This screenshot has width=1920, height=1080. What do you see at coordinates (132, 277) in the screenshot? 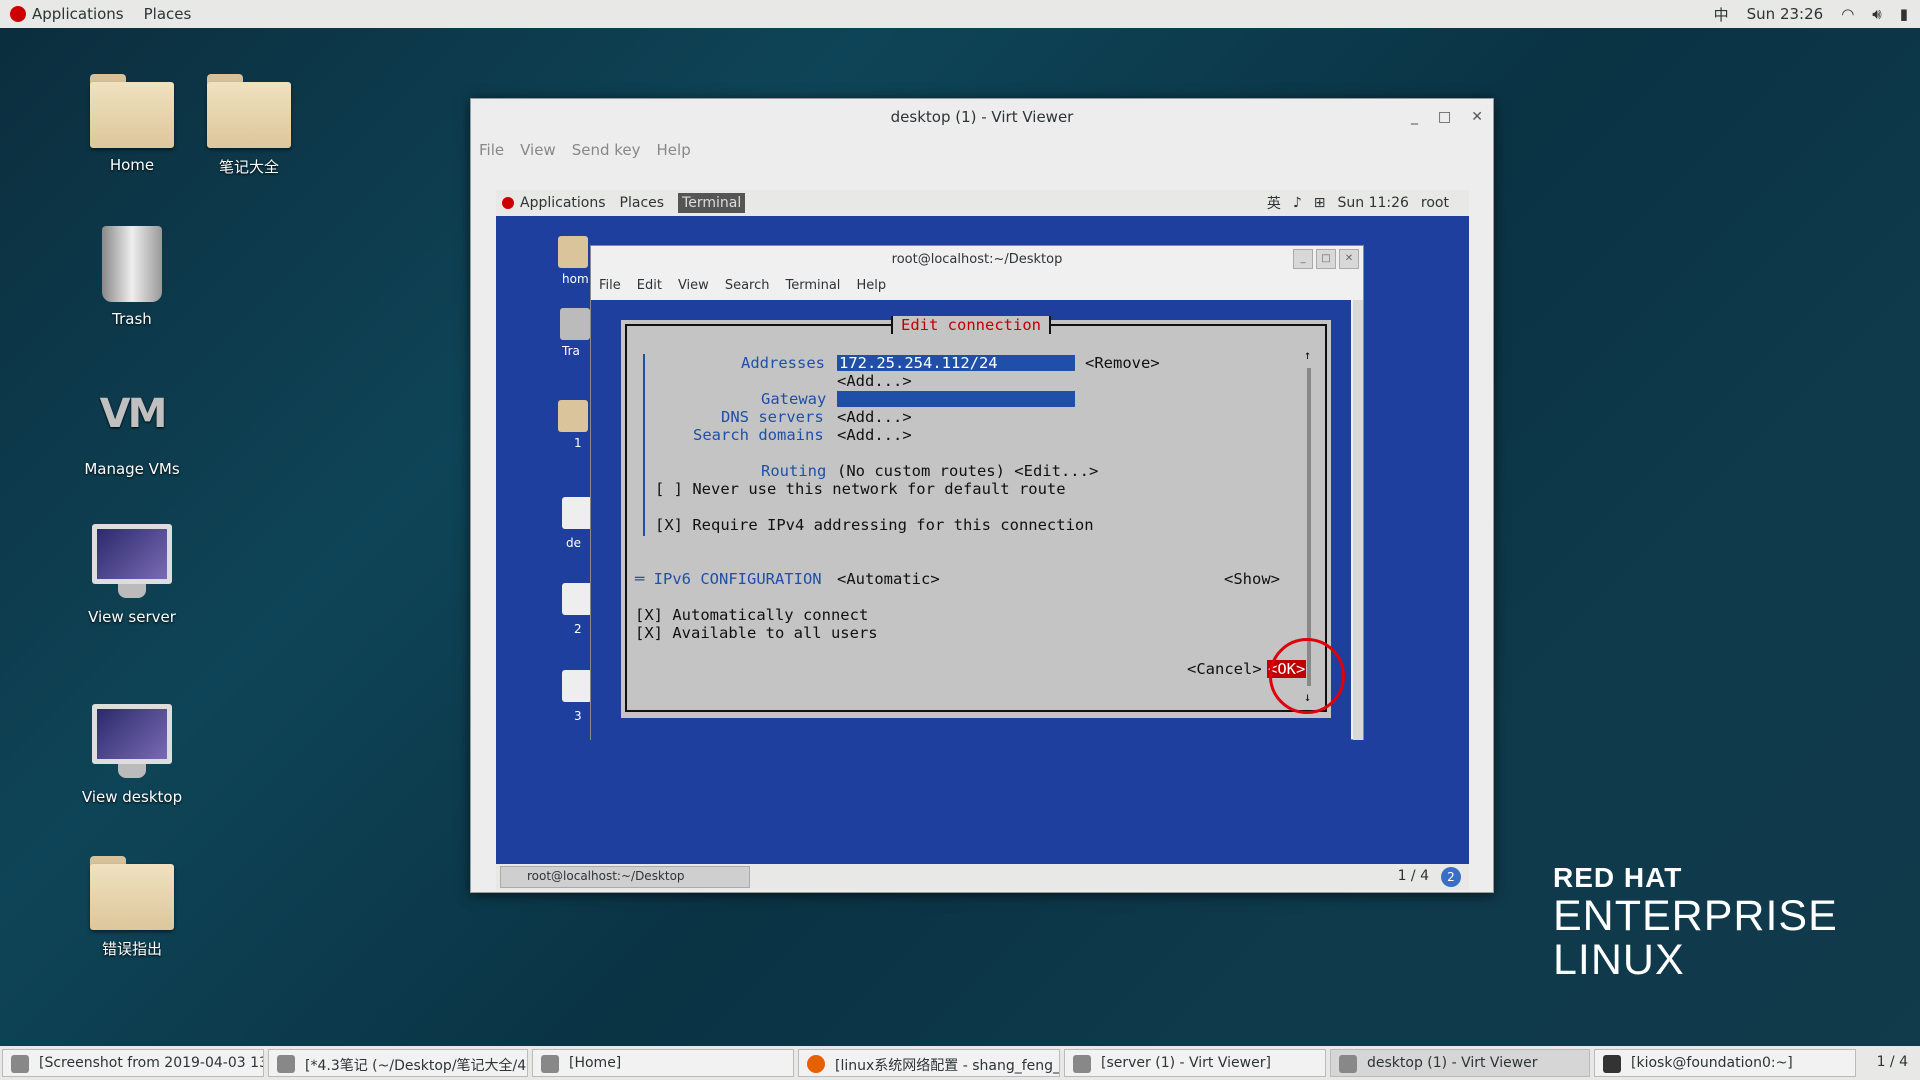
I see `desktop-icon-trash: Trash` at bounding box center [132, 277].